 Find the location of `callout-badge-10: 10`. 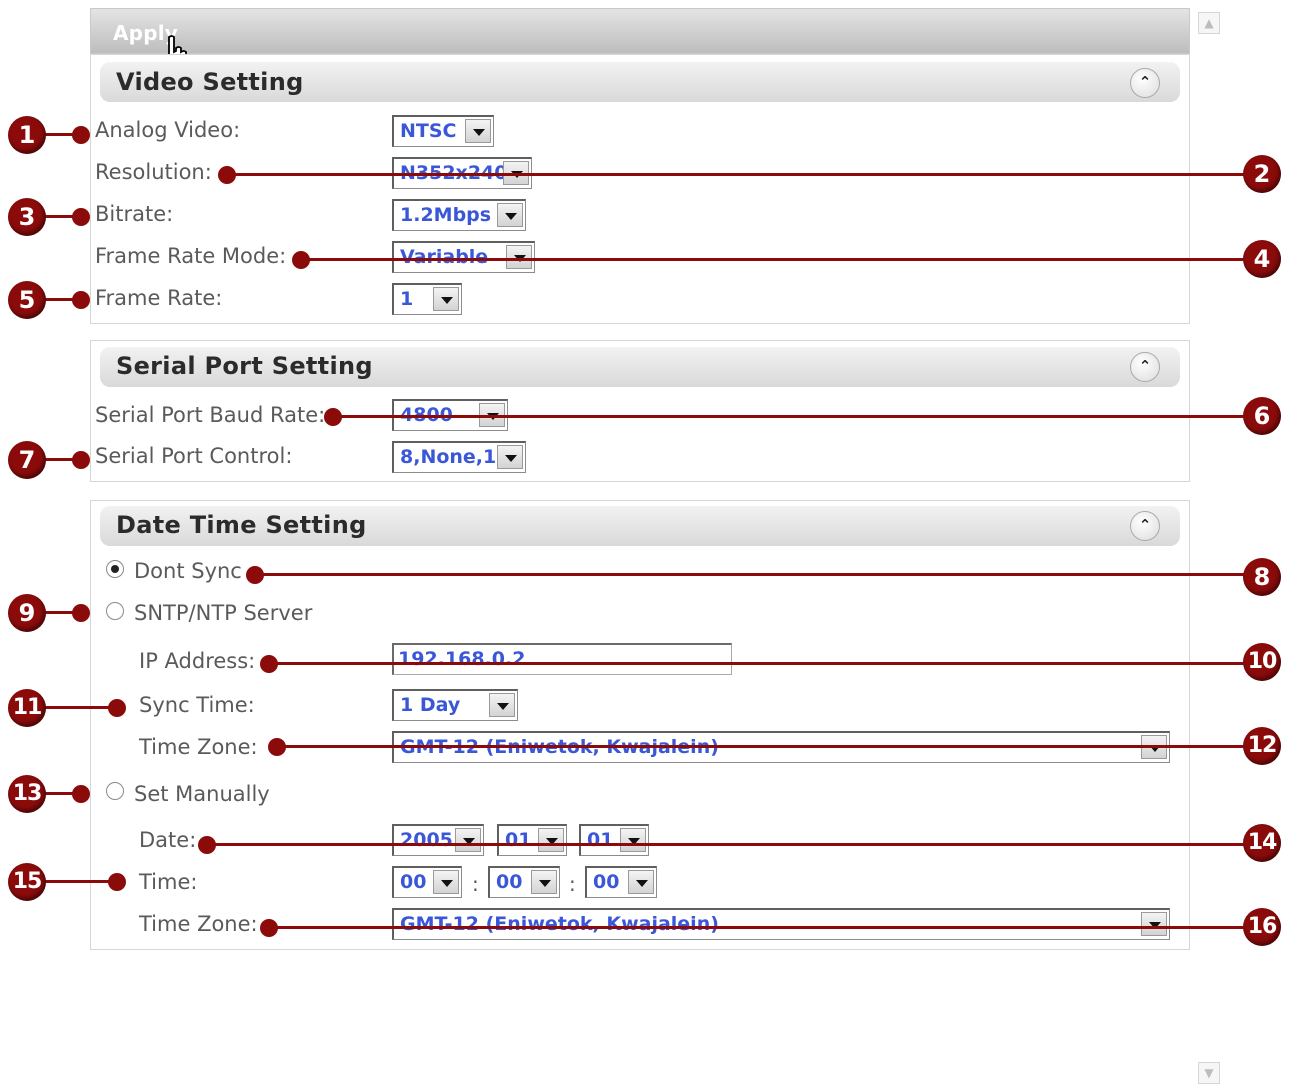

callout-badge-10: 10 is located at coordinates (1262, 662).